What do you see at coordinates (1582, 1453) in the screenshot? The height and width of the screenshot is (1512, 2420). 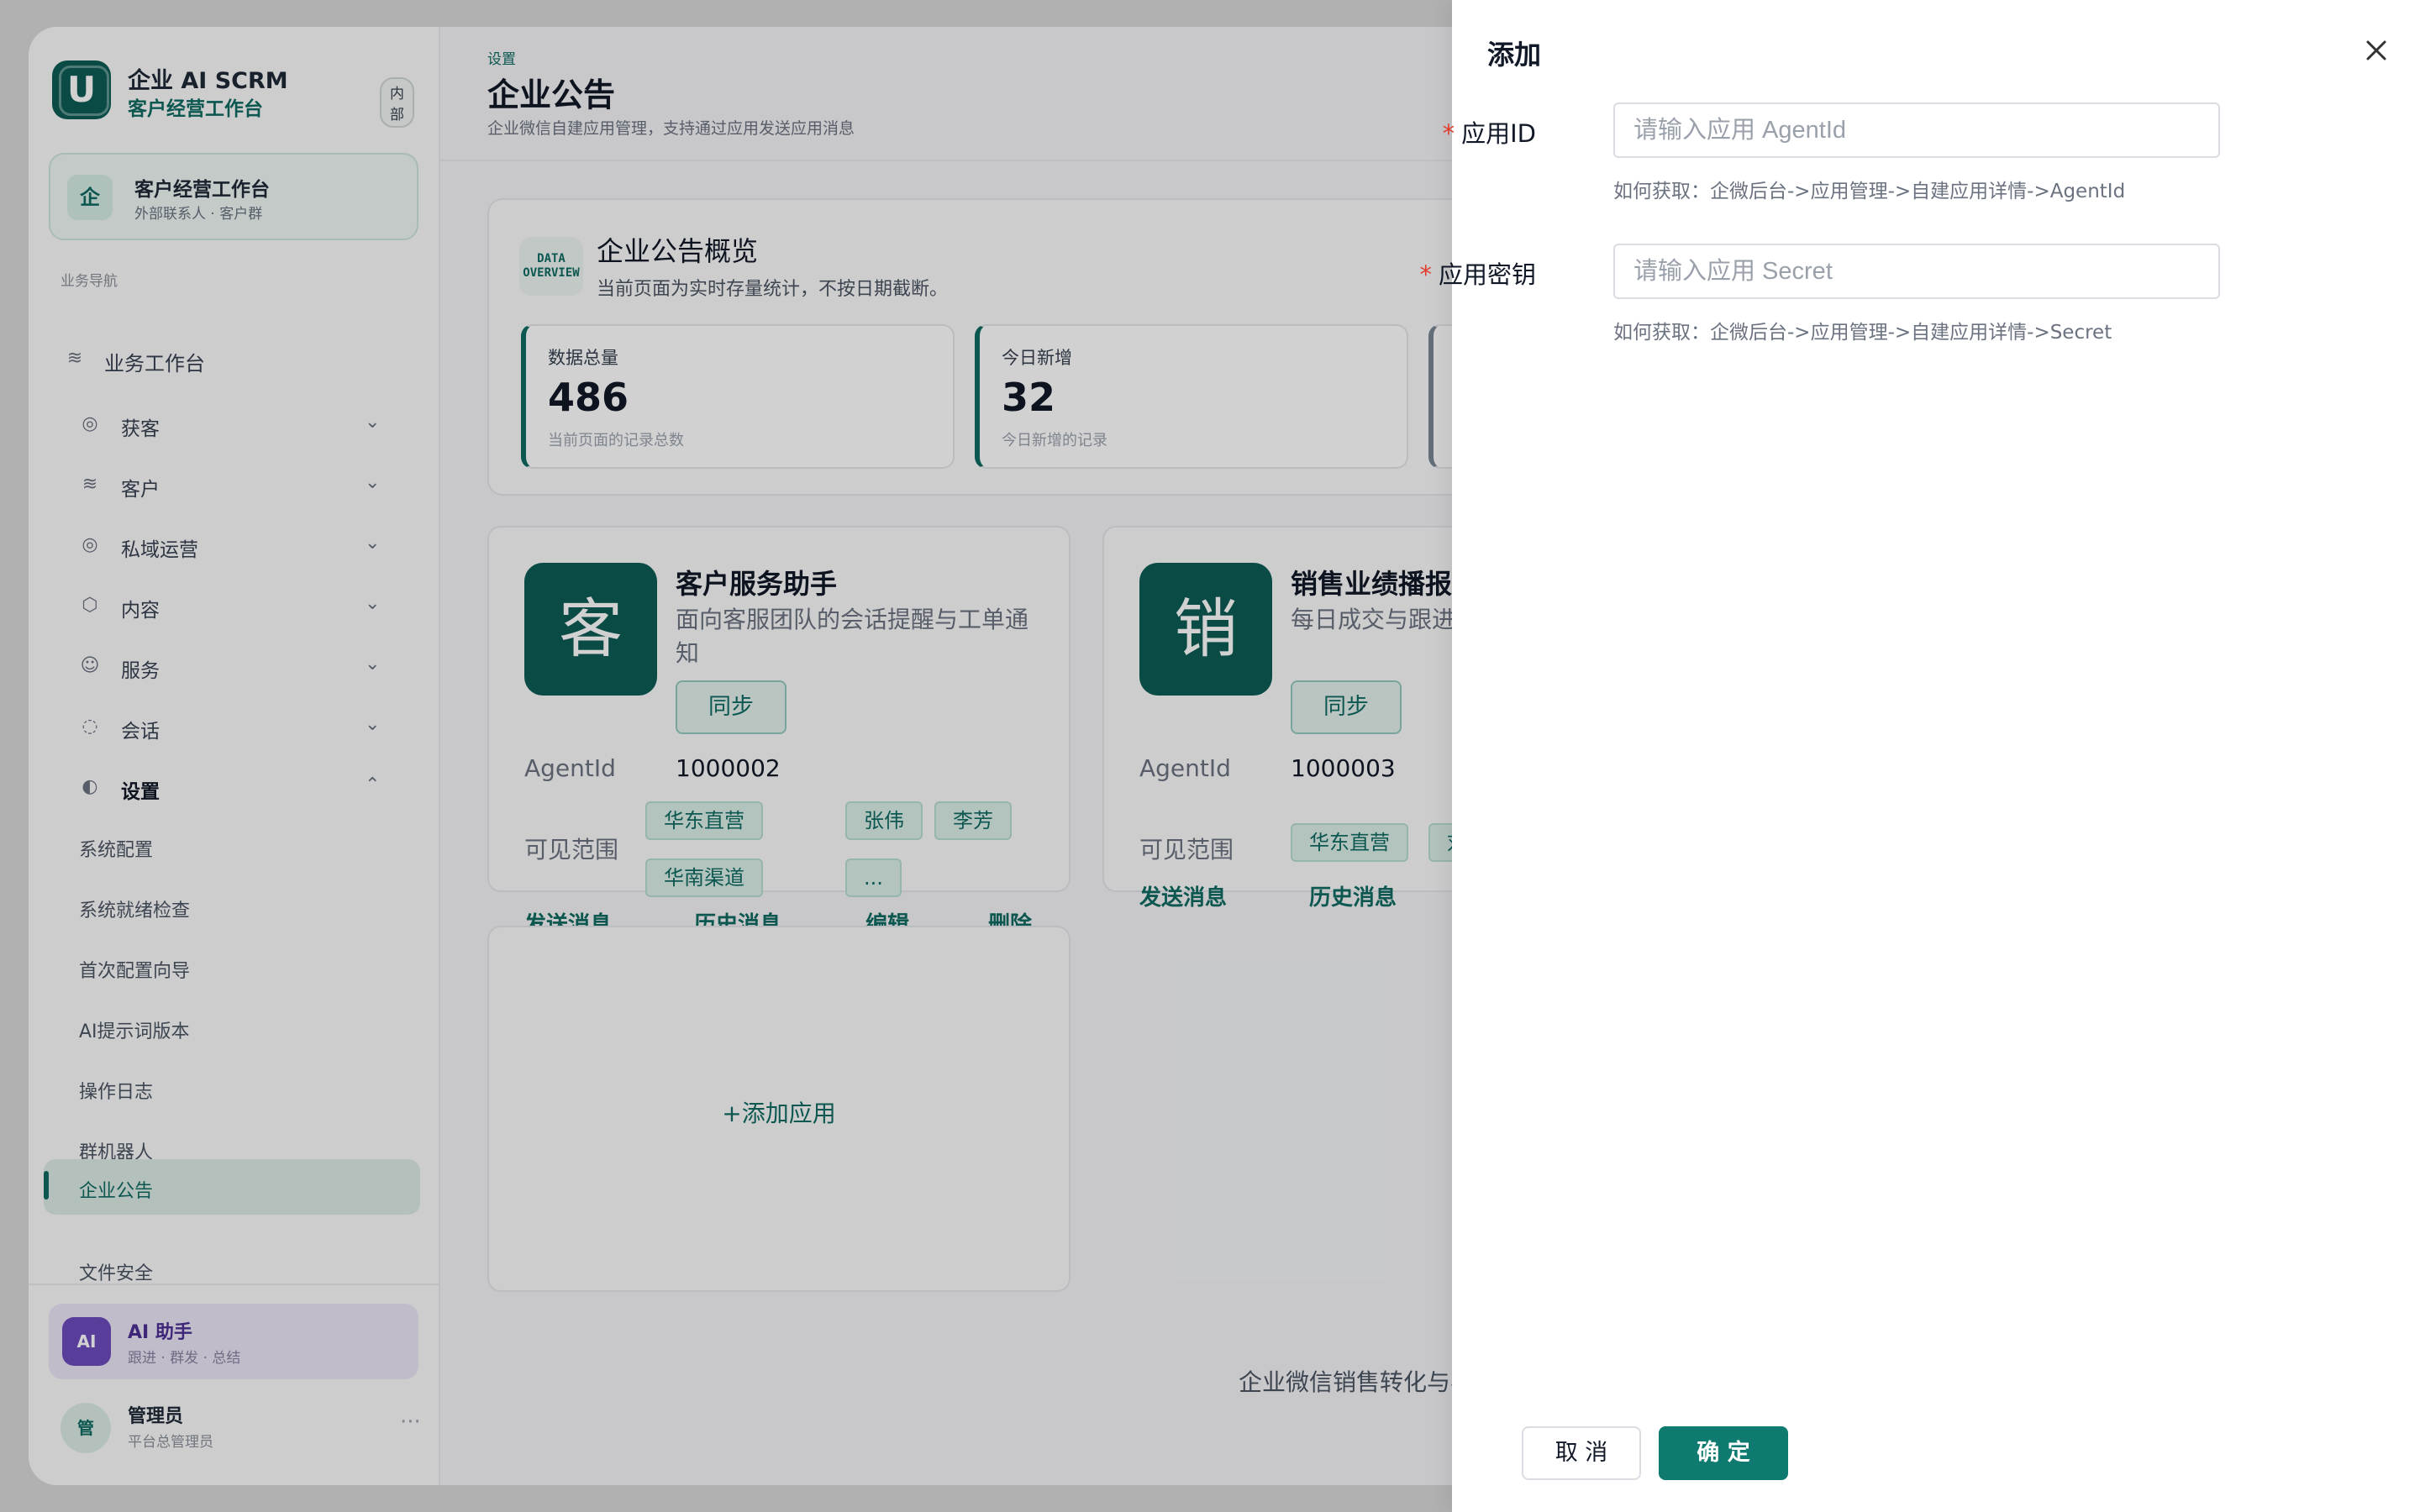 I see `cancel-button: 取 消` at bounding box center [1582, 1453].